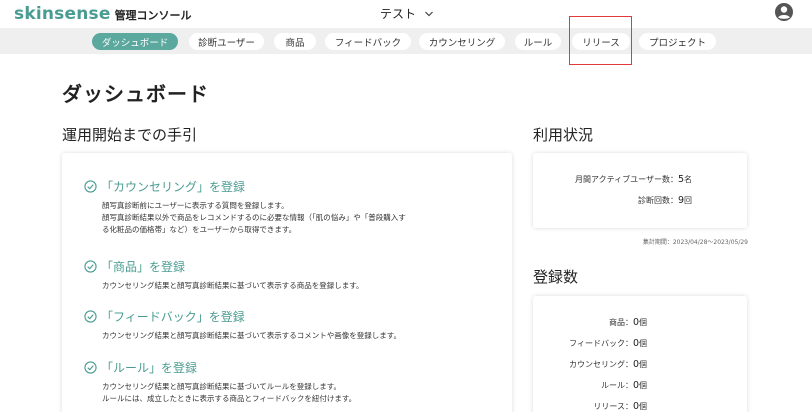 The image size is (812, 412). I want to click on registration-row: 商品： 0 個, so click(628, 322).